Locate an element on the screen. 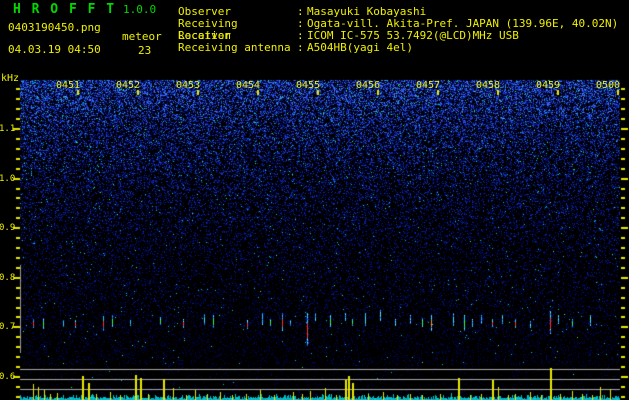 This screenshot has height=400, width=629. time-tick-label: 0459 is located at coordinates (548, 85).